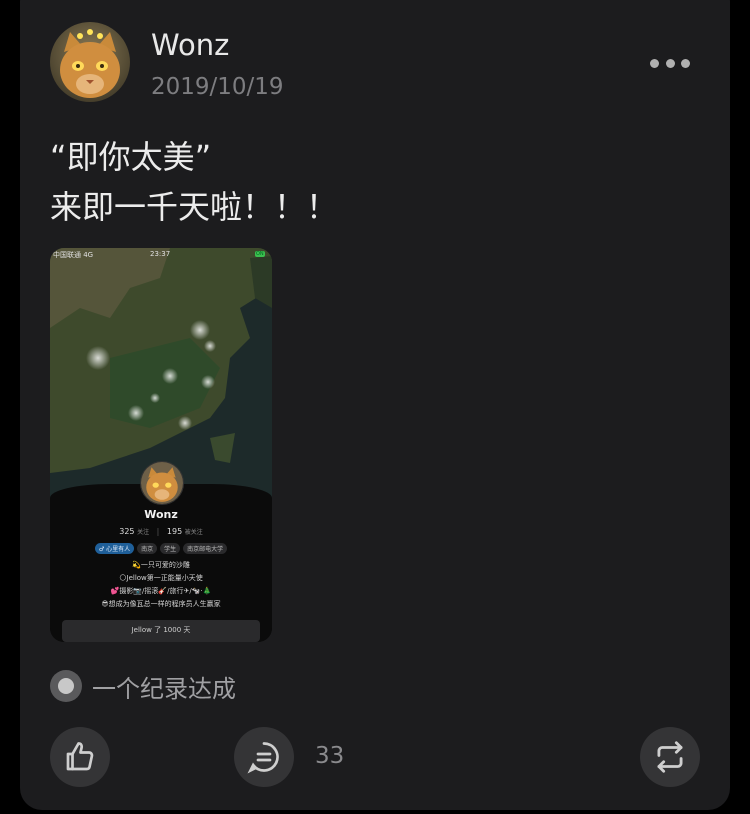 The width and height of the screenshot is (750, 814). Describe the element at coordinates (193, 532) in the screenshot. I see `followers-label: 被关注` at that location.